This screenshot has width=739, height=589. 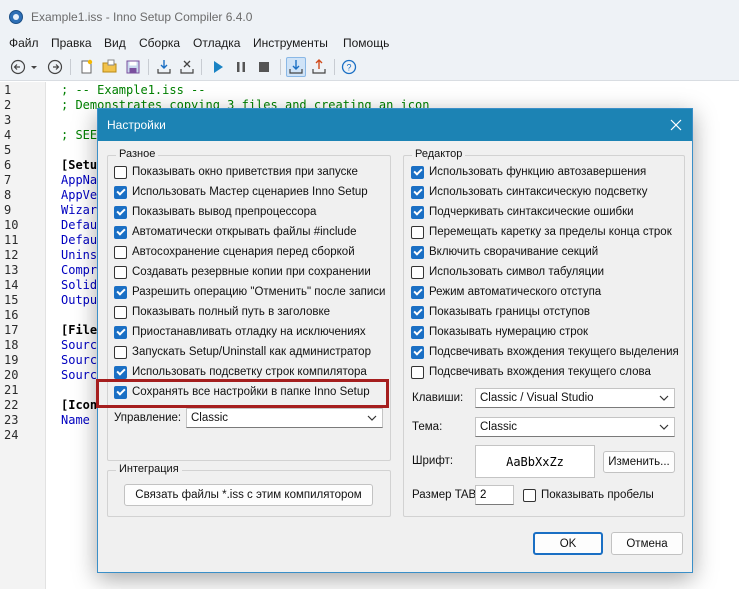 What do you see at coordinates (8, 180) in the screenshot?
I see `line-number: 7` at bounding box center [8, 180].